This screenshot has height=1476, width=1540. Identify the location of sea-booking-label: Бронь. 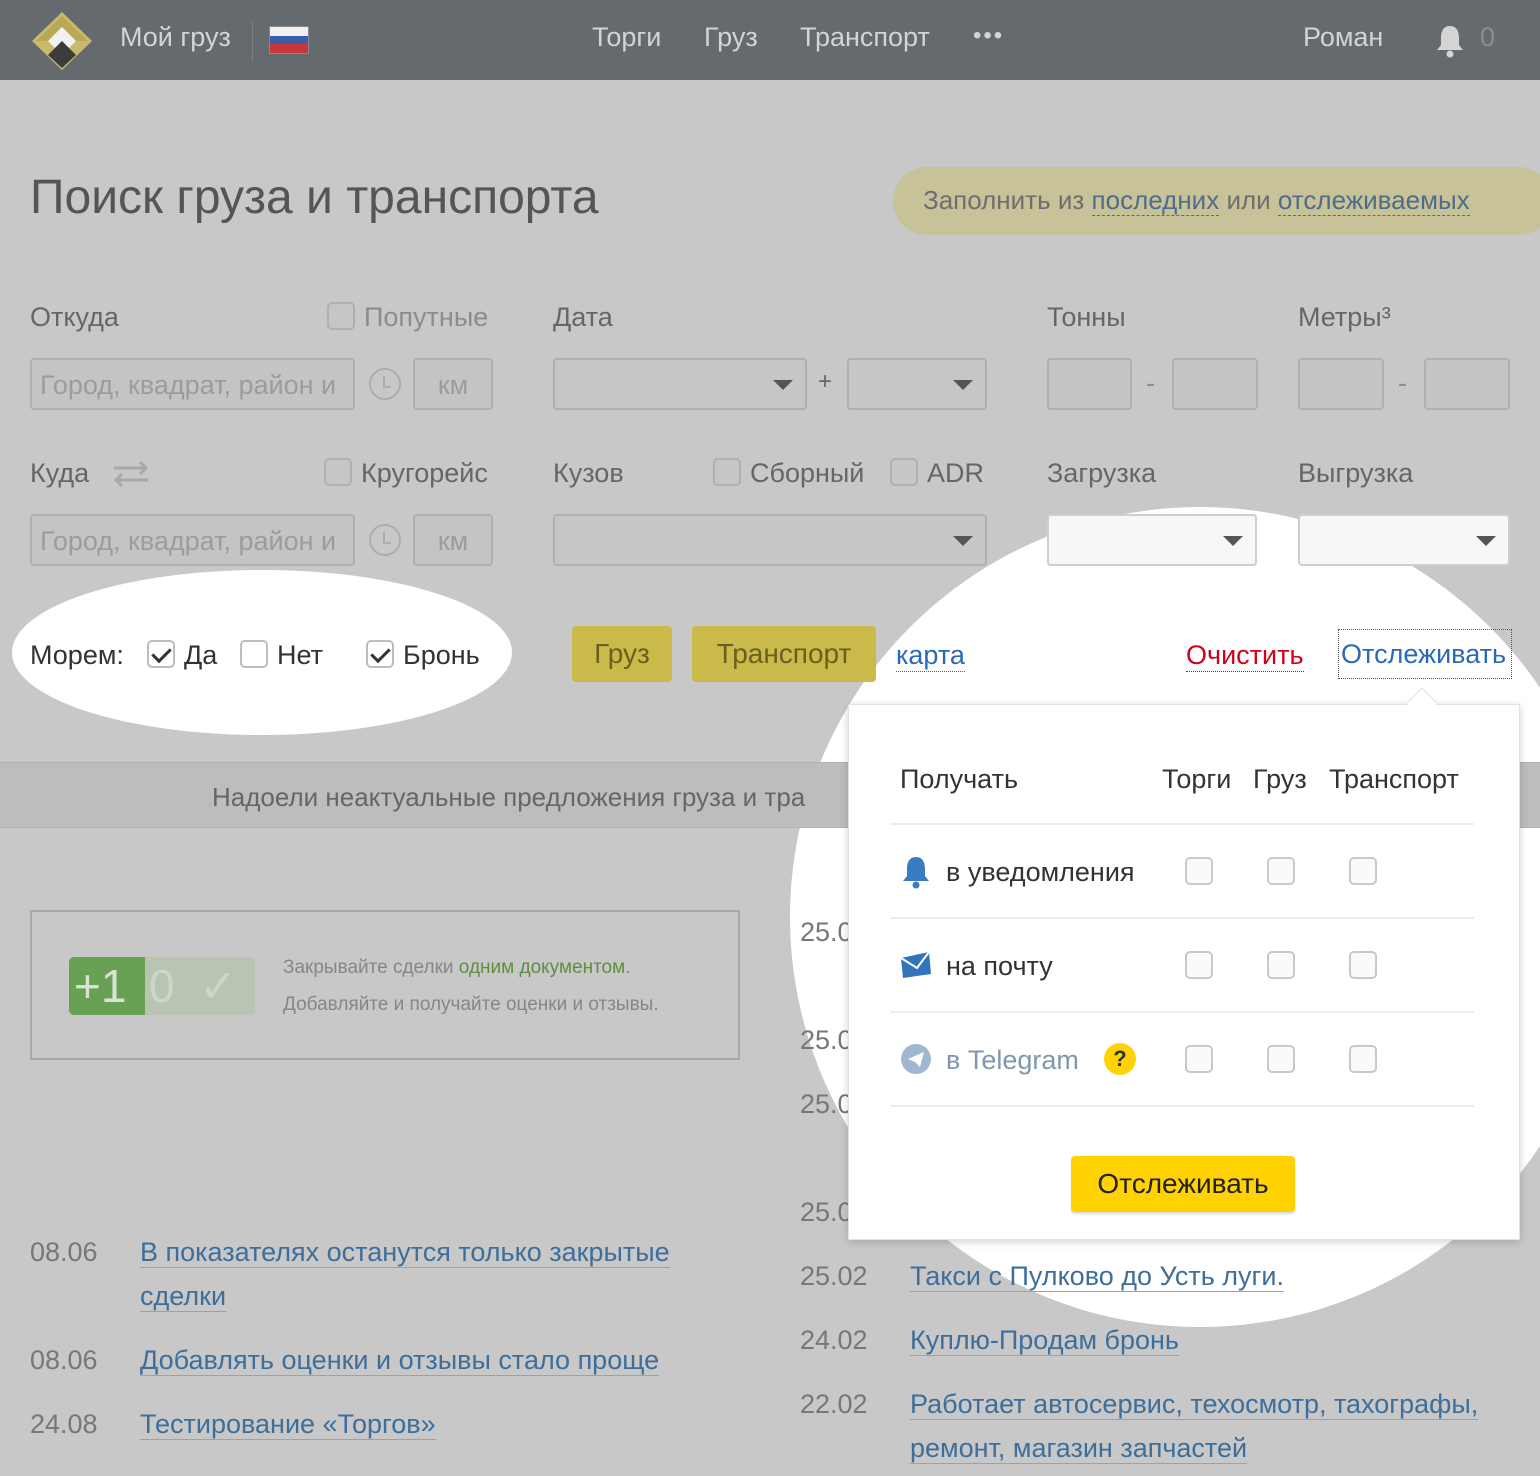
(441, 655).